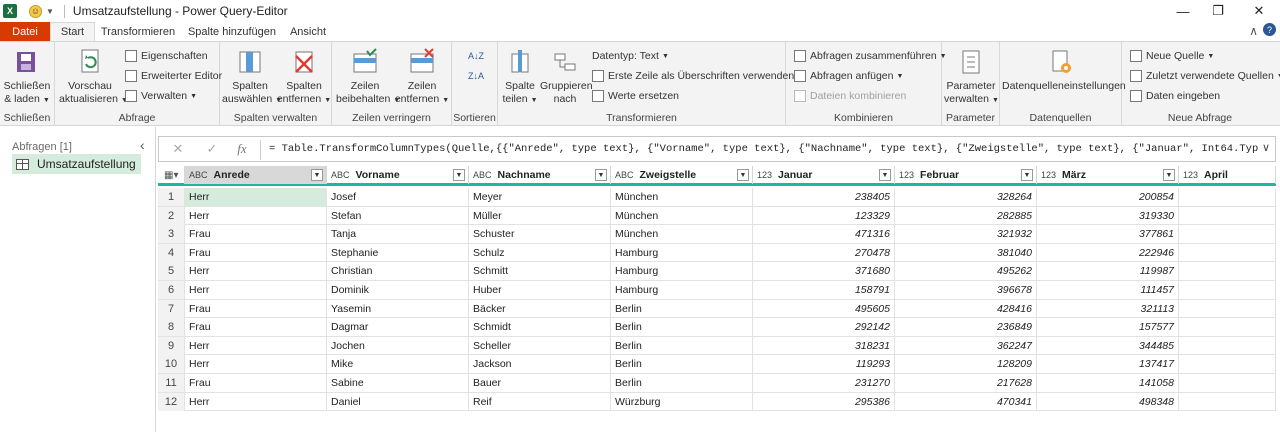  What do you see at coordinates (540, 290) in the screenshot?
I see `table-cell: Huber` at bounding box center [540, 290].